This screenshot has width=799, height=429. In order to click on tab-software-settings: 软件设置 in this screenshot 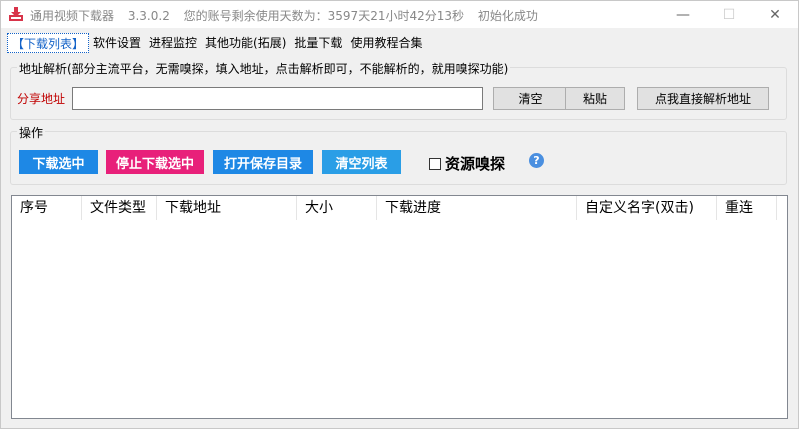, I will do `click(117, 43)`.